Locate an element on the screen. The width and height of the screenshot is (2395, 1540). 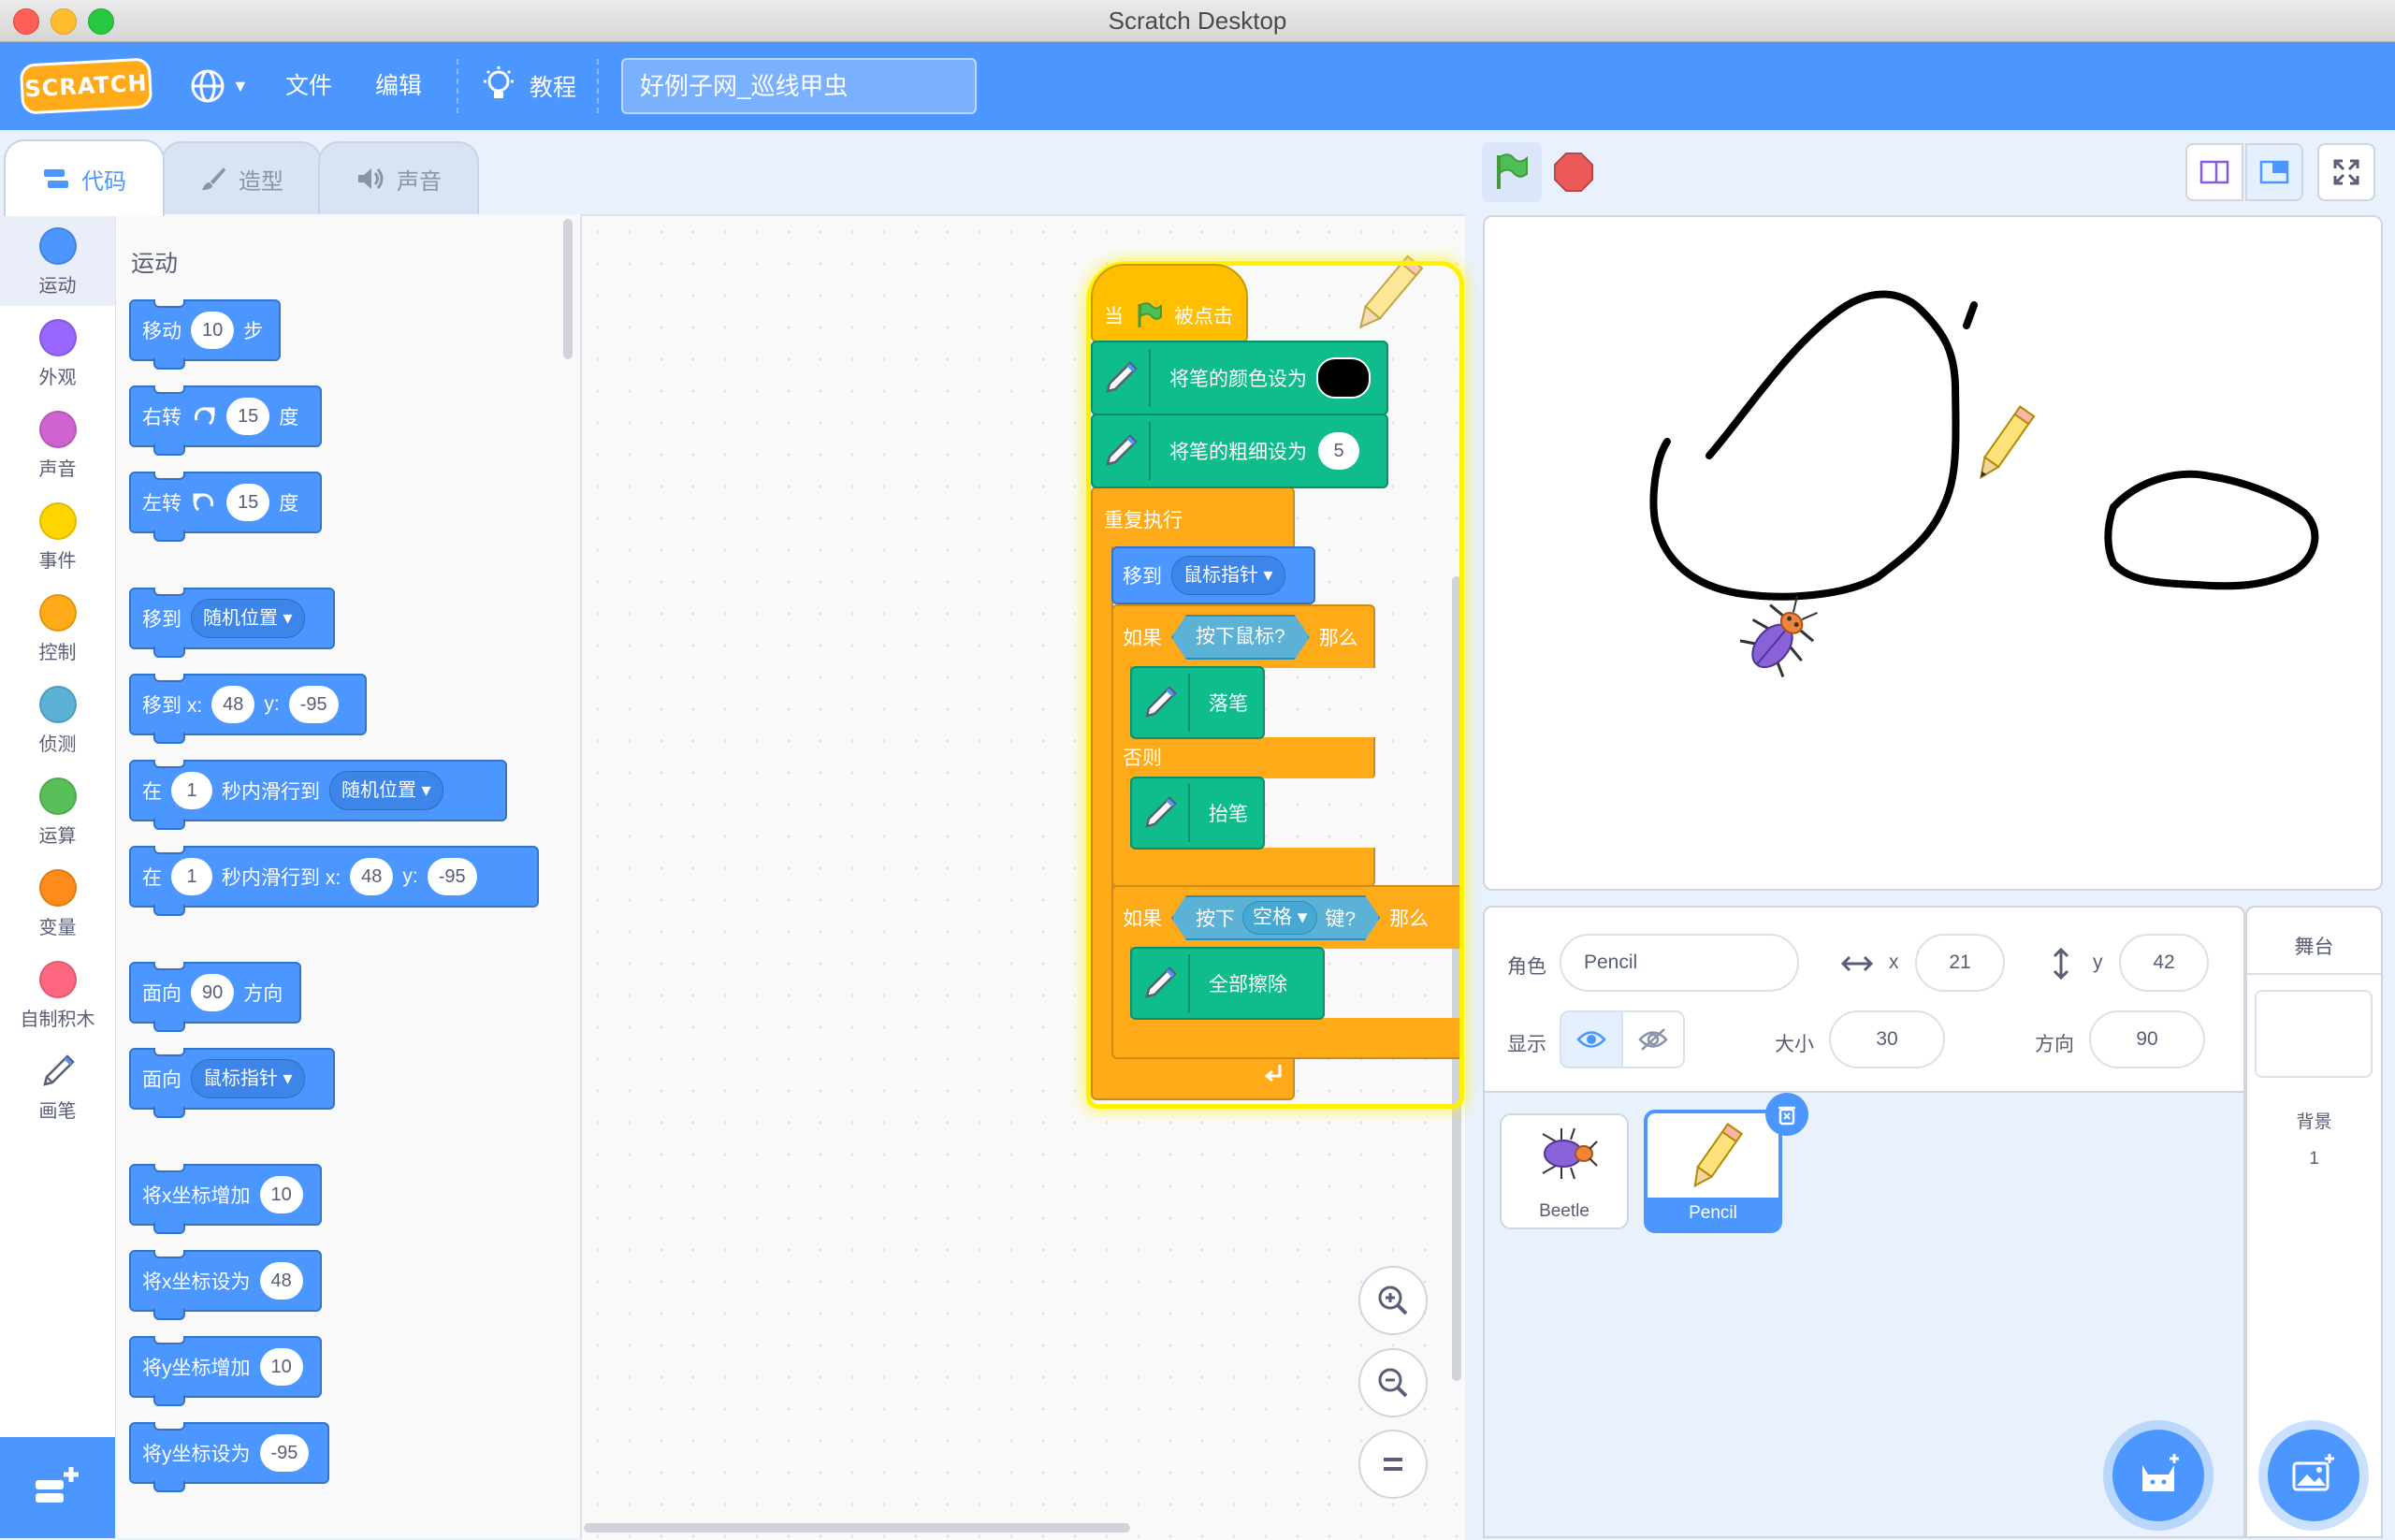
category-events: 事件 is located at coordinates (57, 535).